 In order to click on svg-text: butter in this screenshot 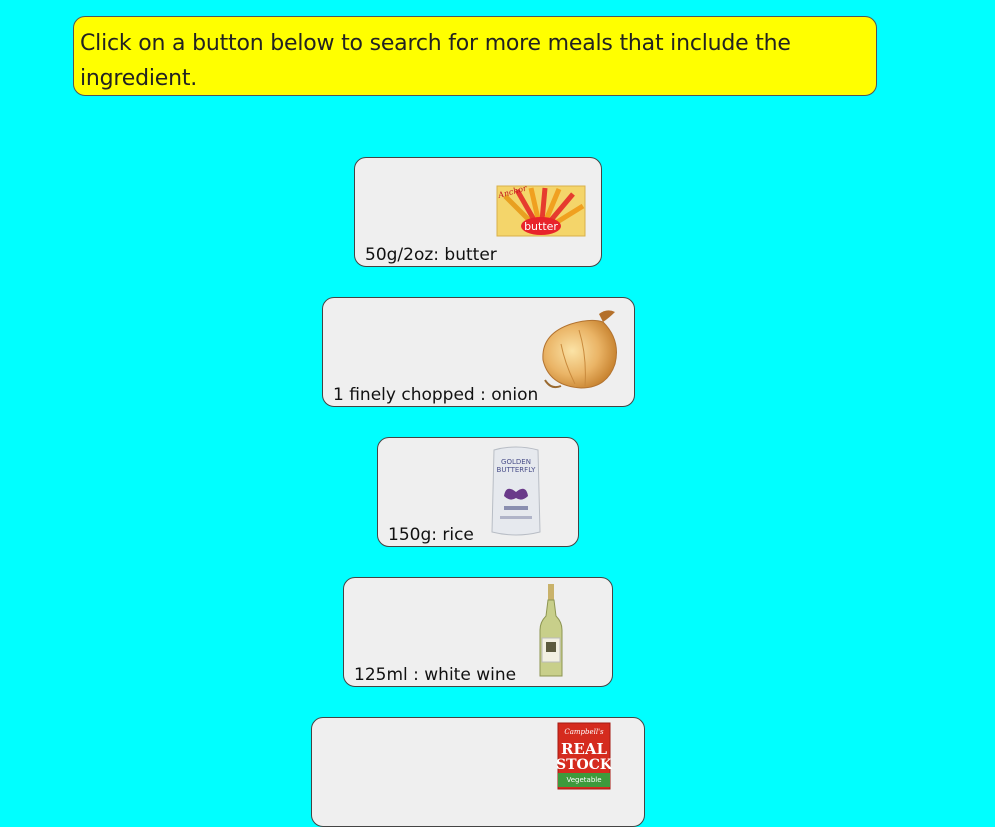, I will do `click(541, 226)`.